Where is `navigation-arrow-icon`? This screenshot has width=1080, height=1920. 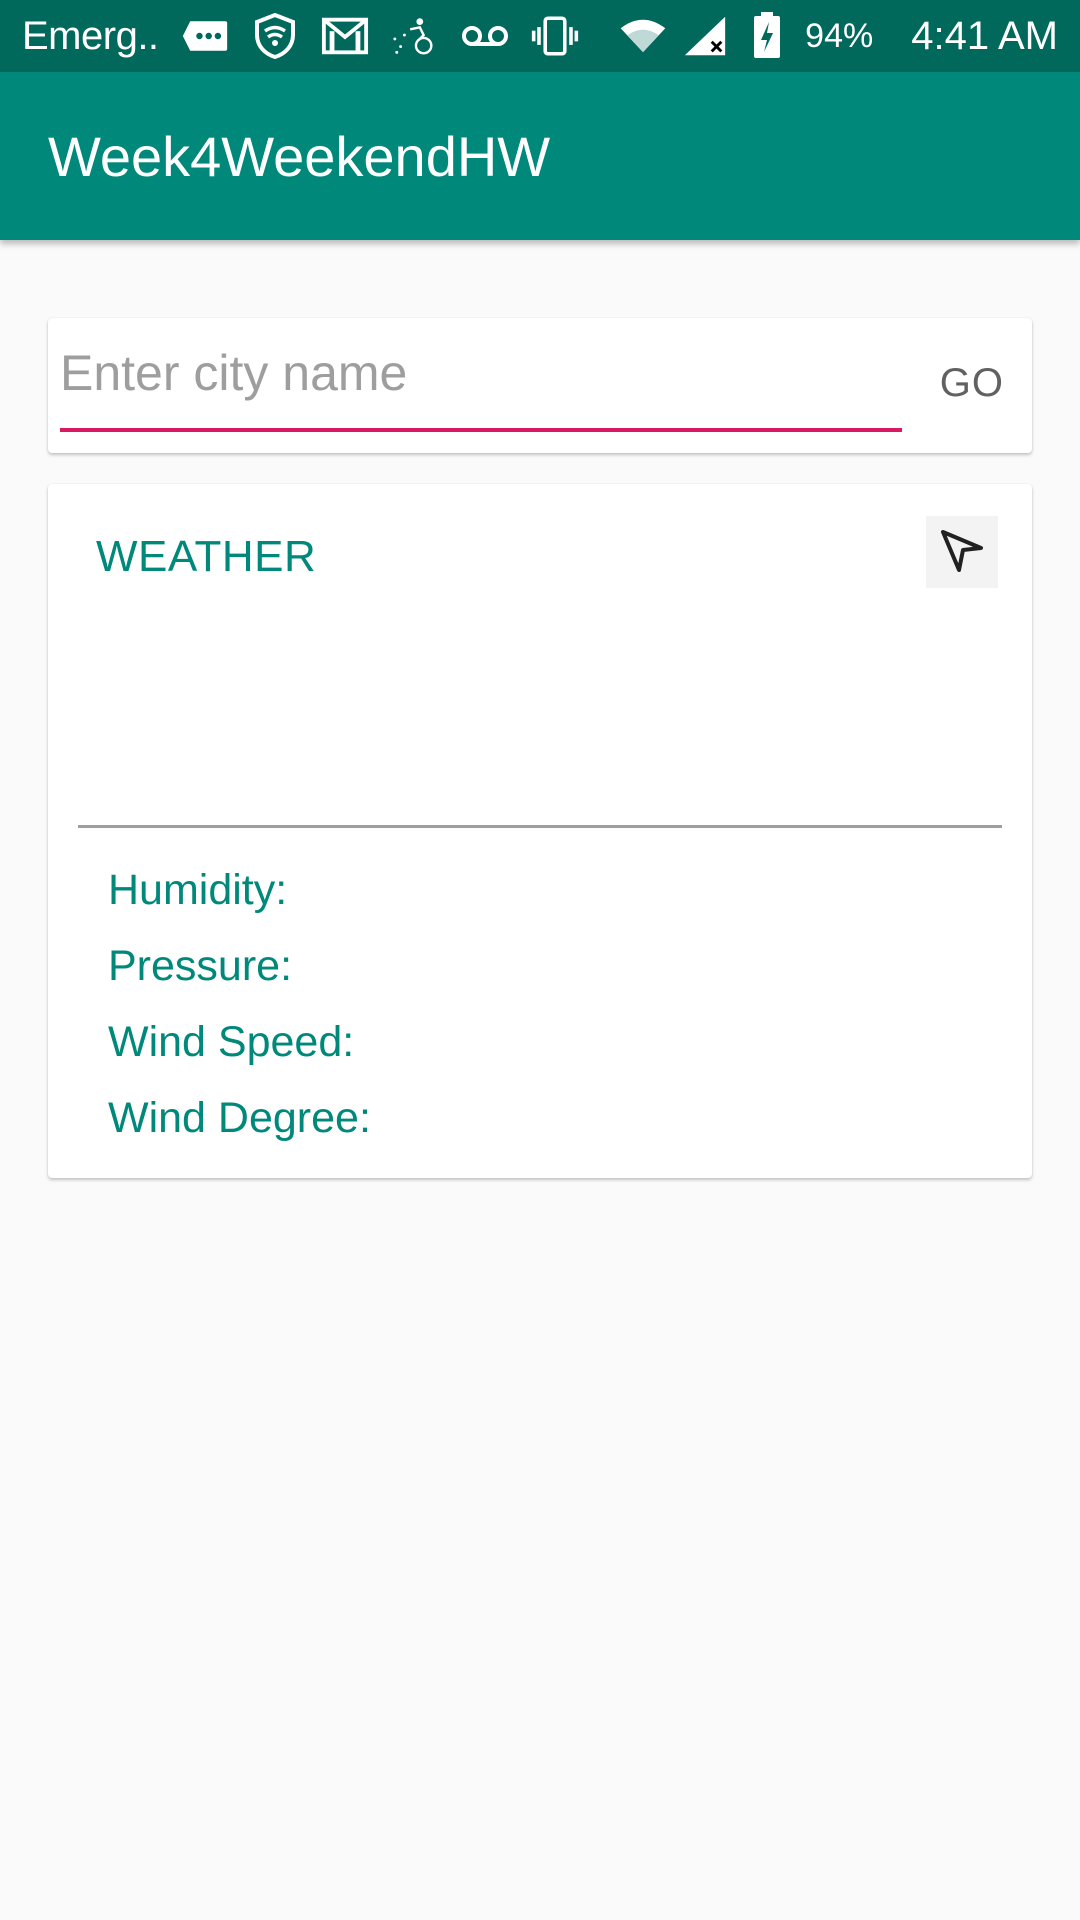 navigation-arrow-icon is located at coordinates (962, 552).